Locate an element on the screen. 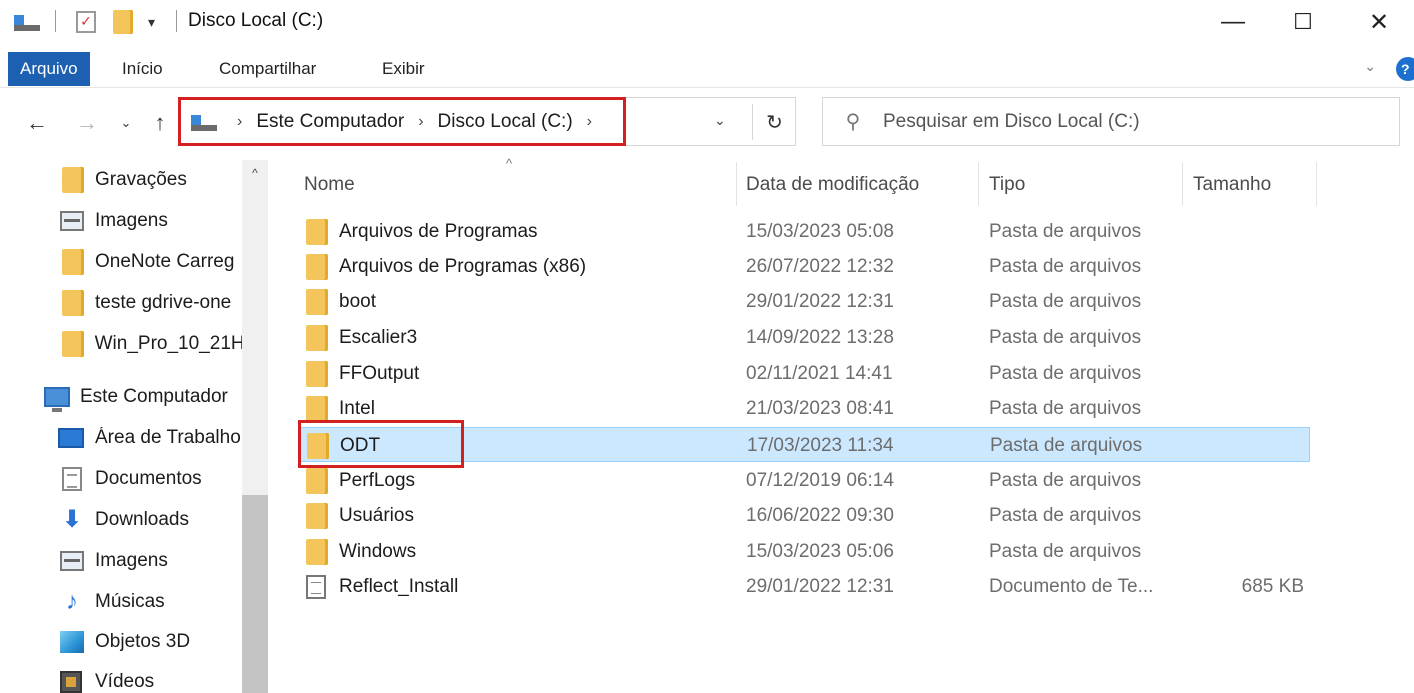  column-header-data: Data de modificação is located at coordinates (832, 185).